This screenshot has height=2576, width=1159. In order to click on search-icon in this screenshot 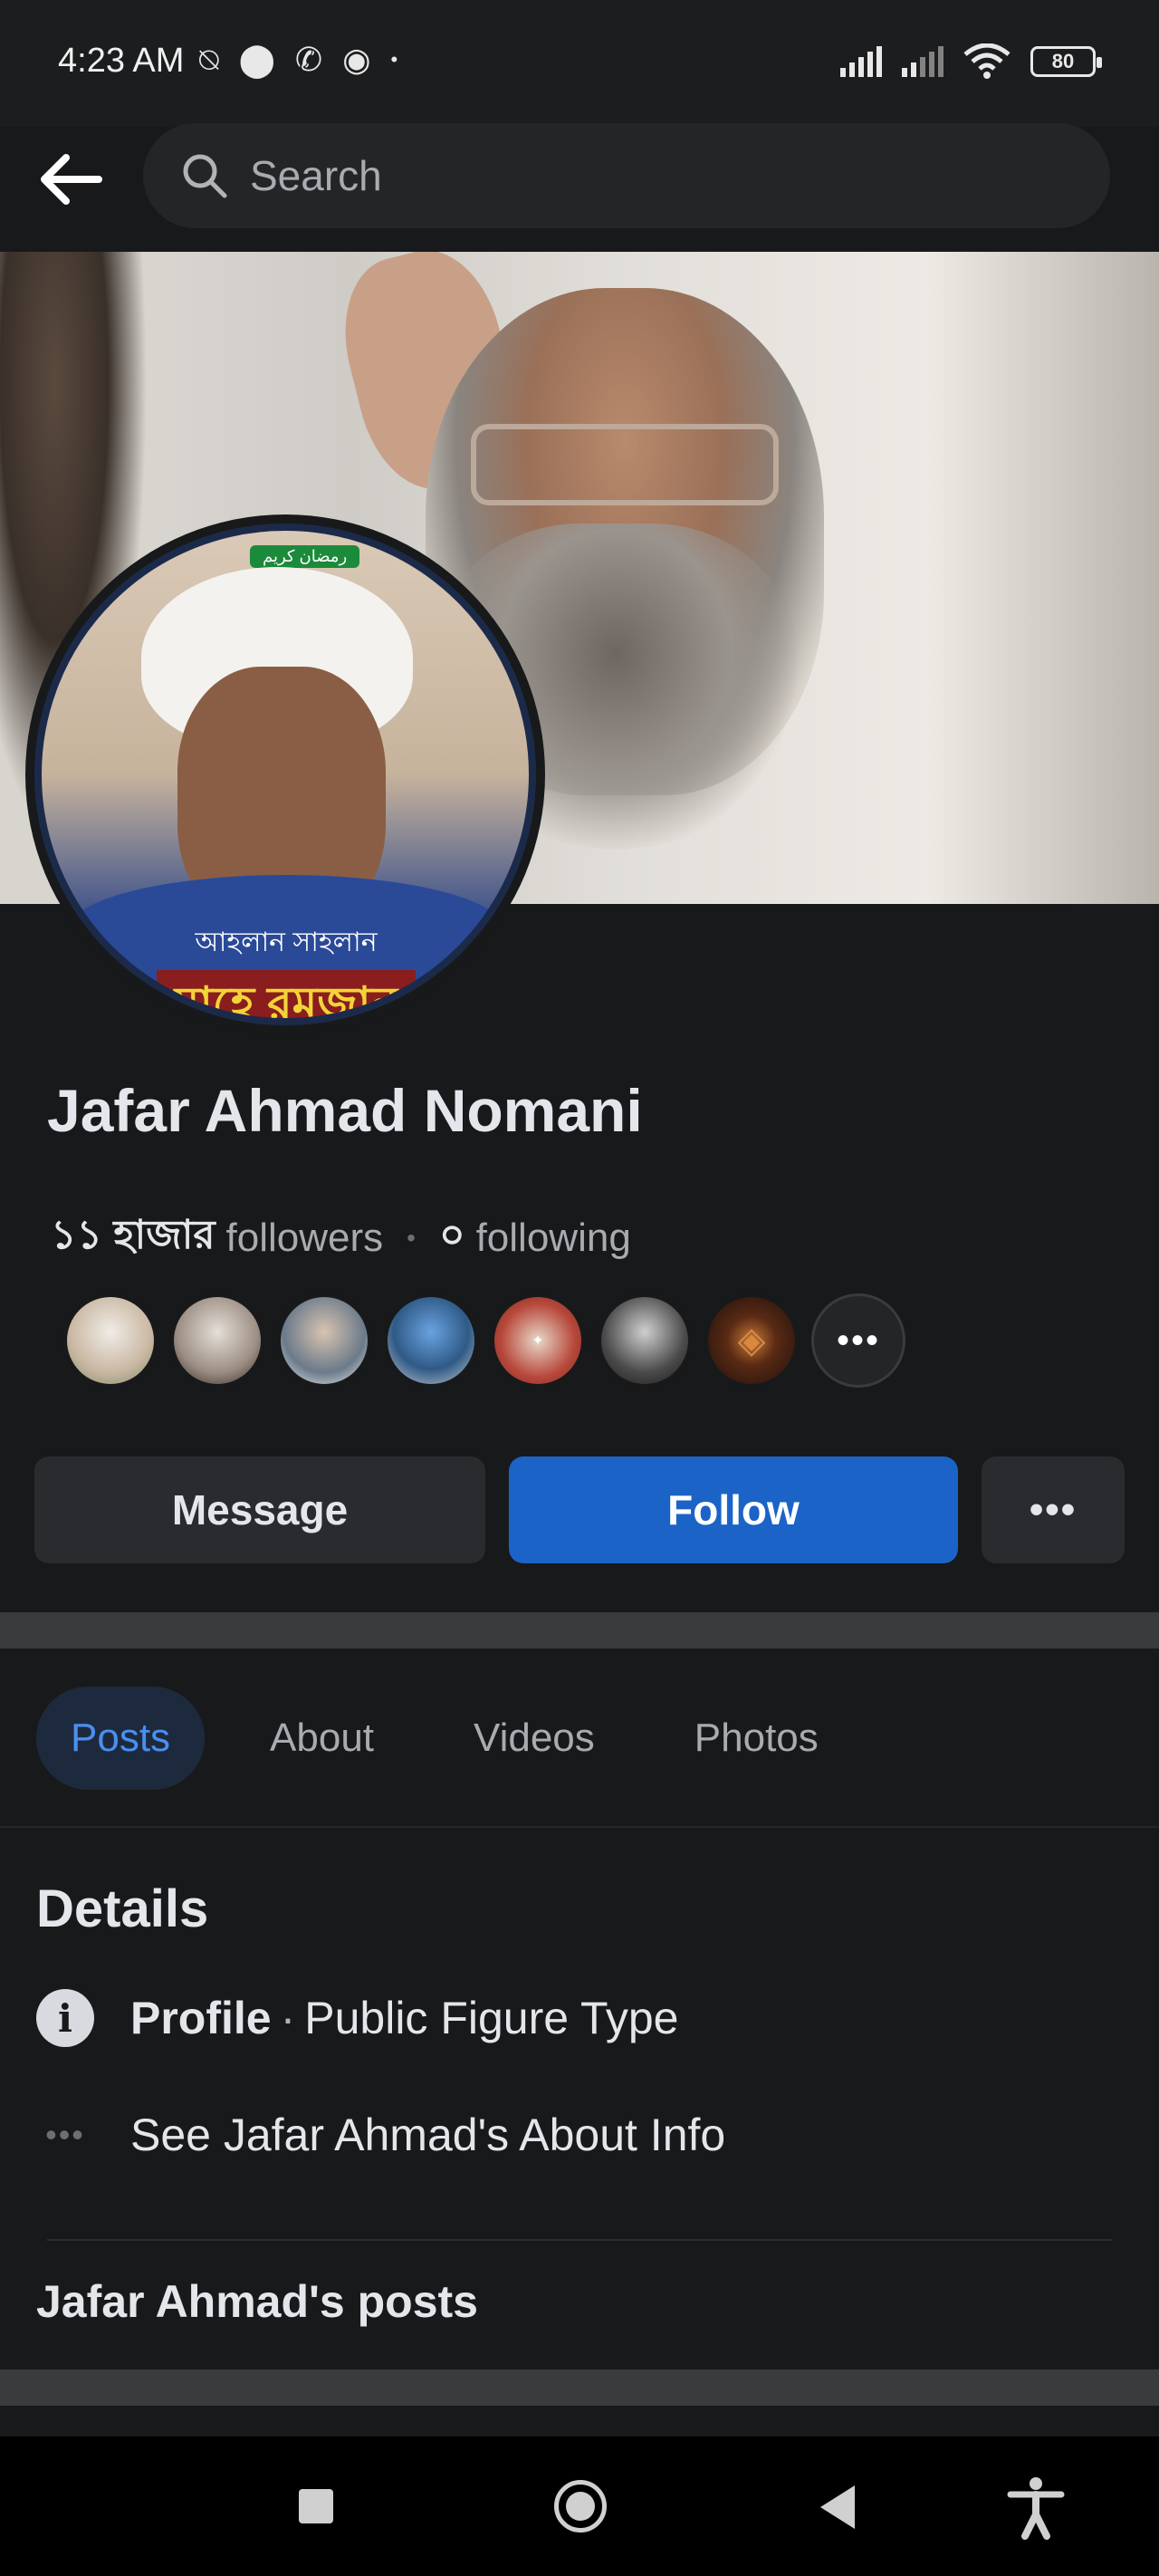, I will do `click(205, 176)`.